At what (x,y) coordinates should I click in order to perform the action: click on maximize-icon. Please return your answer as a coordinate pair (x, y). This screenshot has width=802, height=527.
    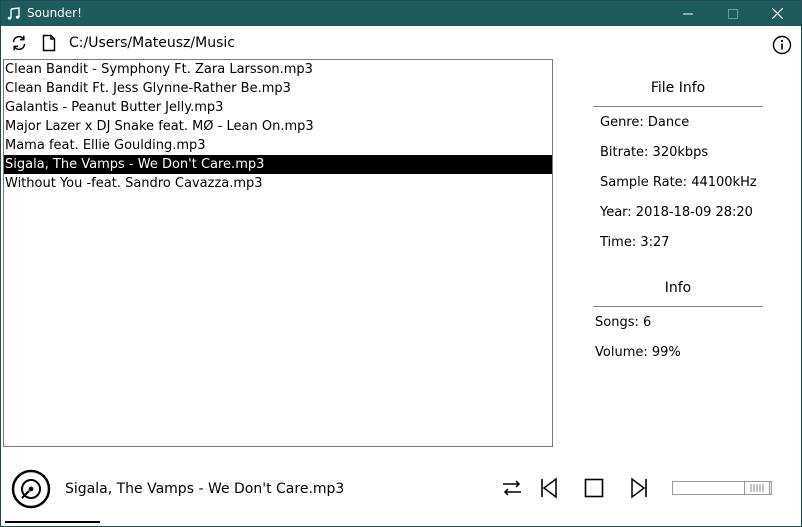
    Looking at the image, I should click on (732, 13).